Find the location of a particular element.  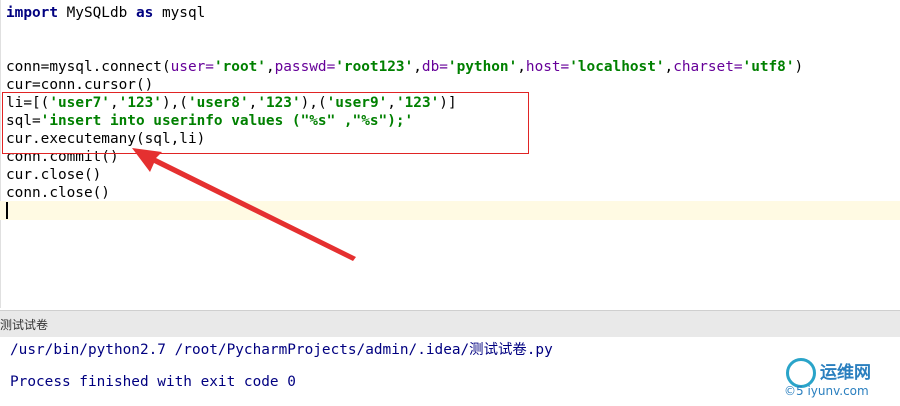

watermark-line2: ©5 iyunv.com is located at coordinates (826, 391).